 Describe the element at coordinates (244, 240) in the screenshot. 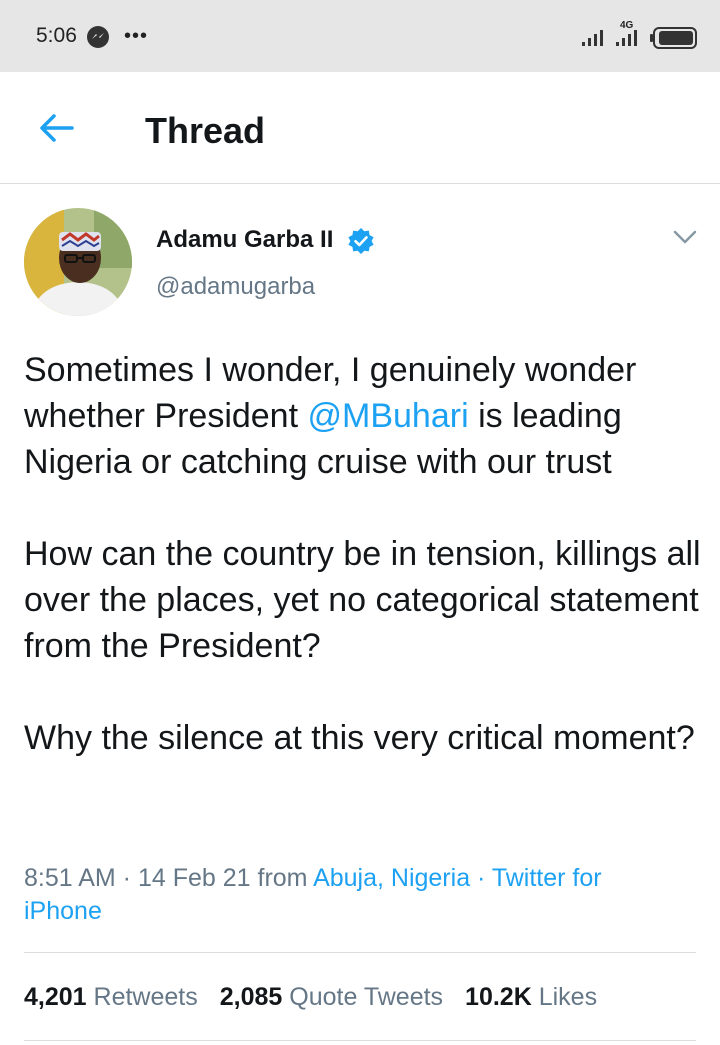

I see `author-display-name: Adamu Garba II` at that location.